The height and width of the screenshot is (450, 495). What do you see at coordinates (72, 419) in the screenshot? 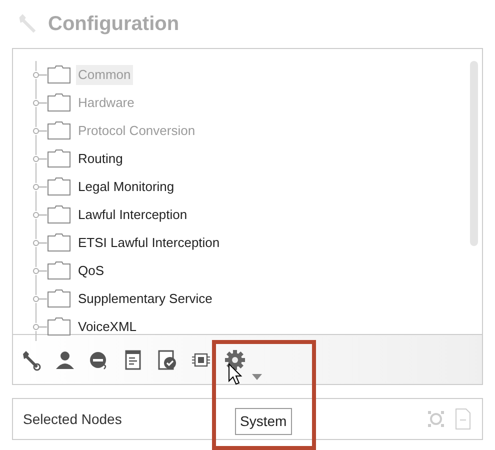
I see `panel-title: Selected Nodes` at bounding box center [72, 419].